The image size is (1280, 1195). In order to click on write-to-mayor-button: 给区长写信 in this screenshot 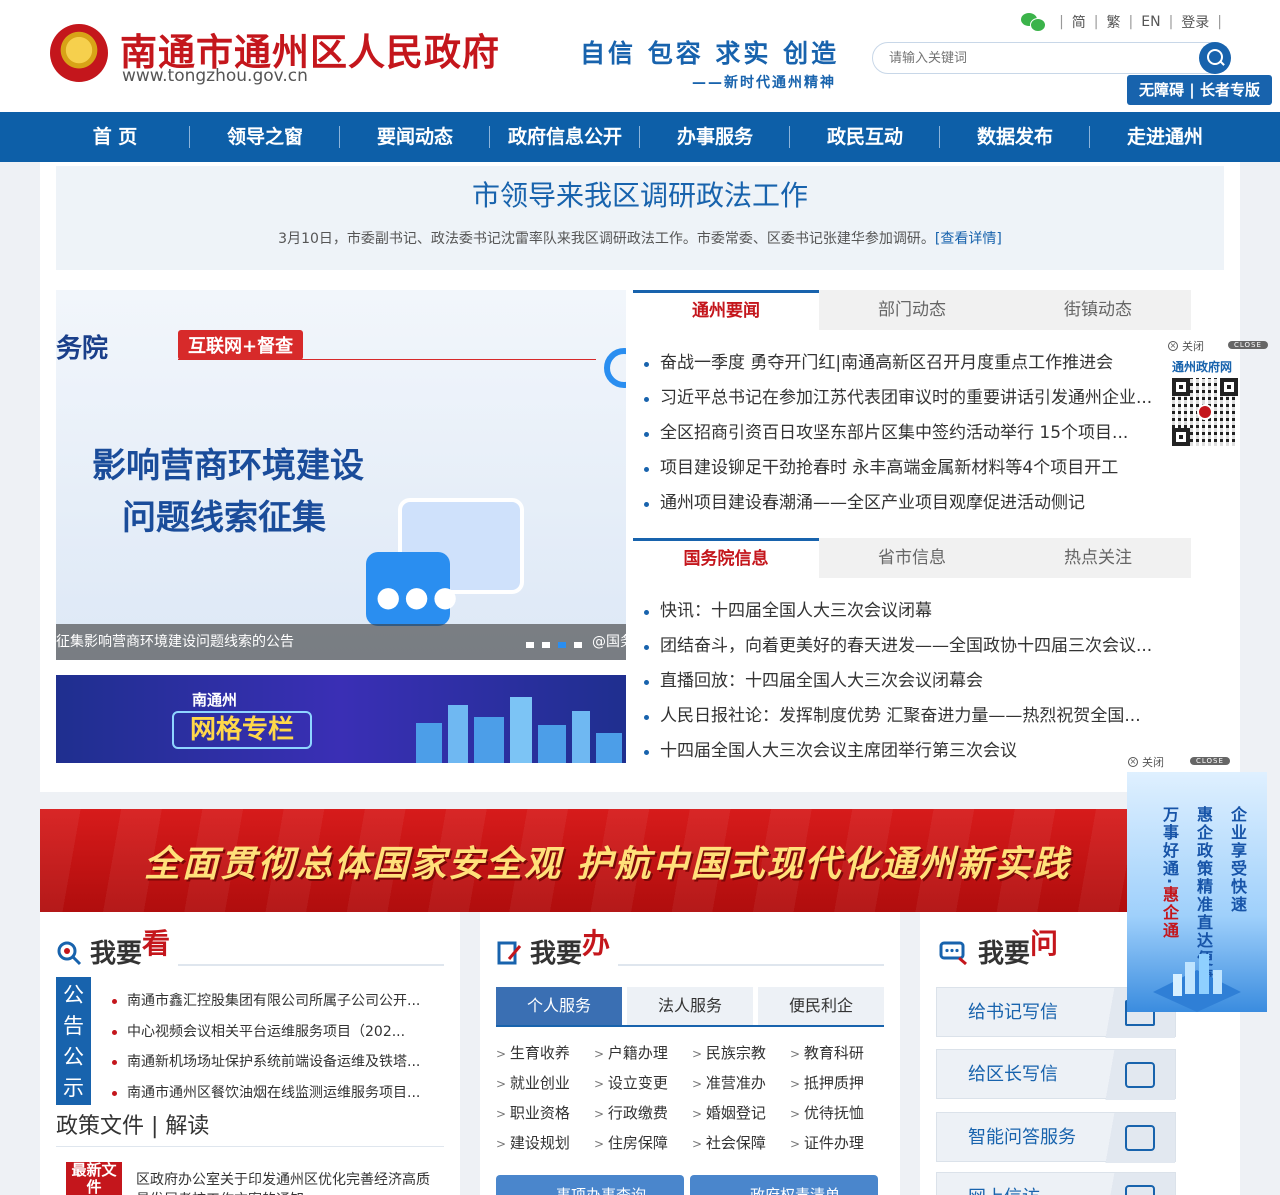, I will do `click(1056, 1074)`.